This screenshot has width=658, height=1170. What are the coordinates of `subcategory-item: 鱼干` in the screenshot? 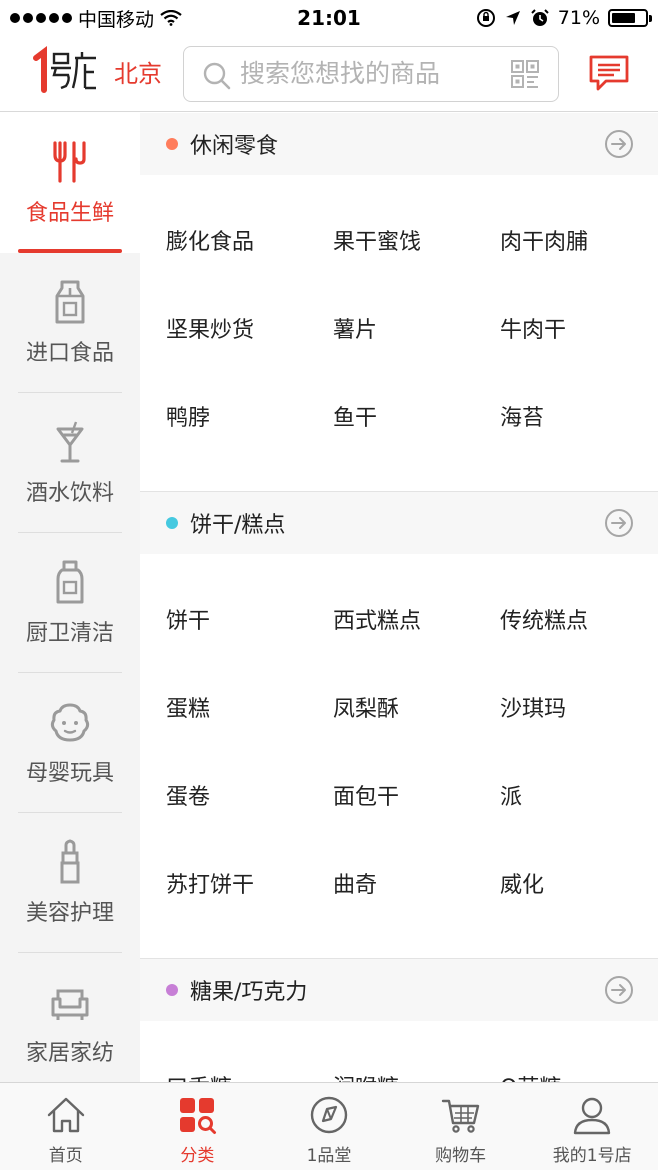 It's located at (390, 419).